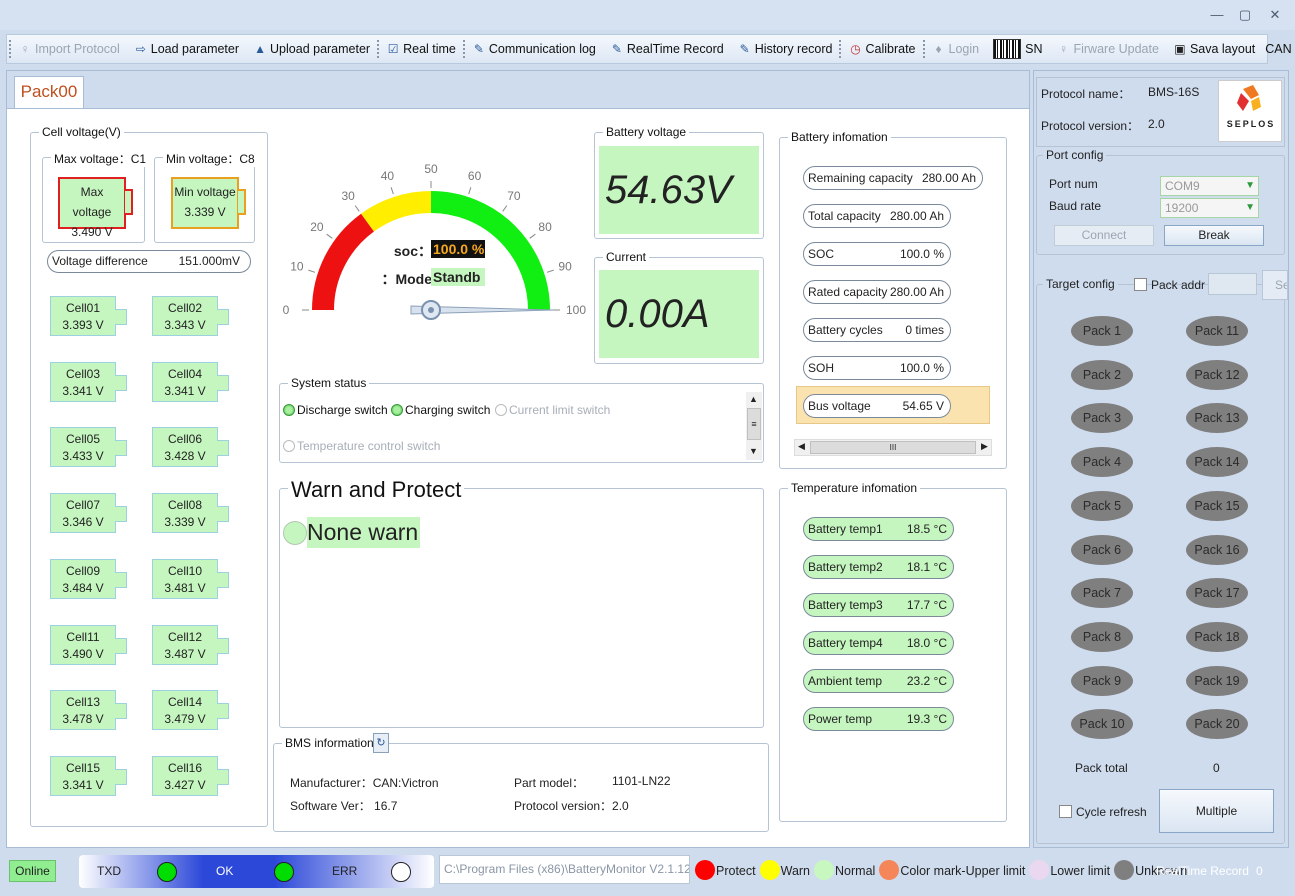 The width and height of the screenshot is (1295, 896). Describe the element at coordinates (821, 254) in the screenshot. I see `battery-info-label: SOC` at that location.